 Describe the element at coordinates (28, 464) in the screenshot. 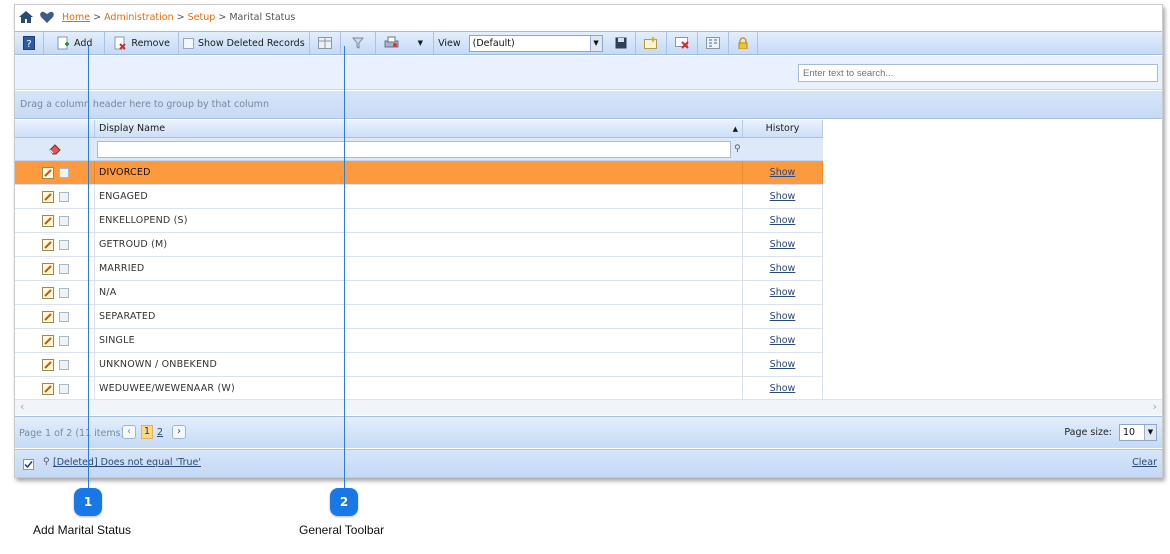

I see `filter-enabled-checkbox` at that location.